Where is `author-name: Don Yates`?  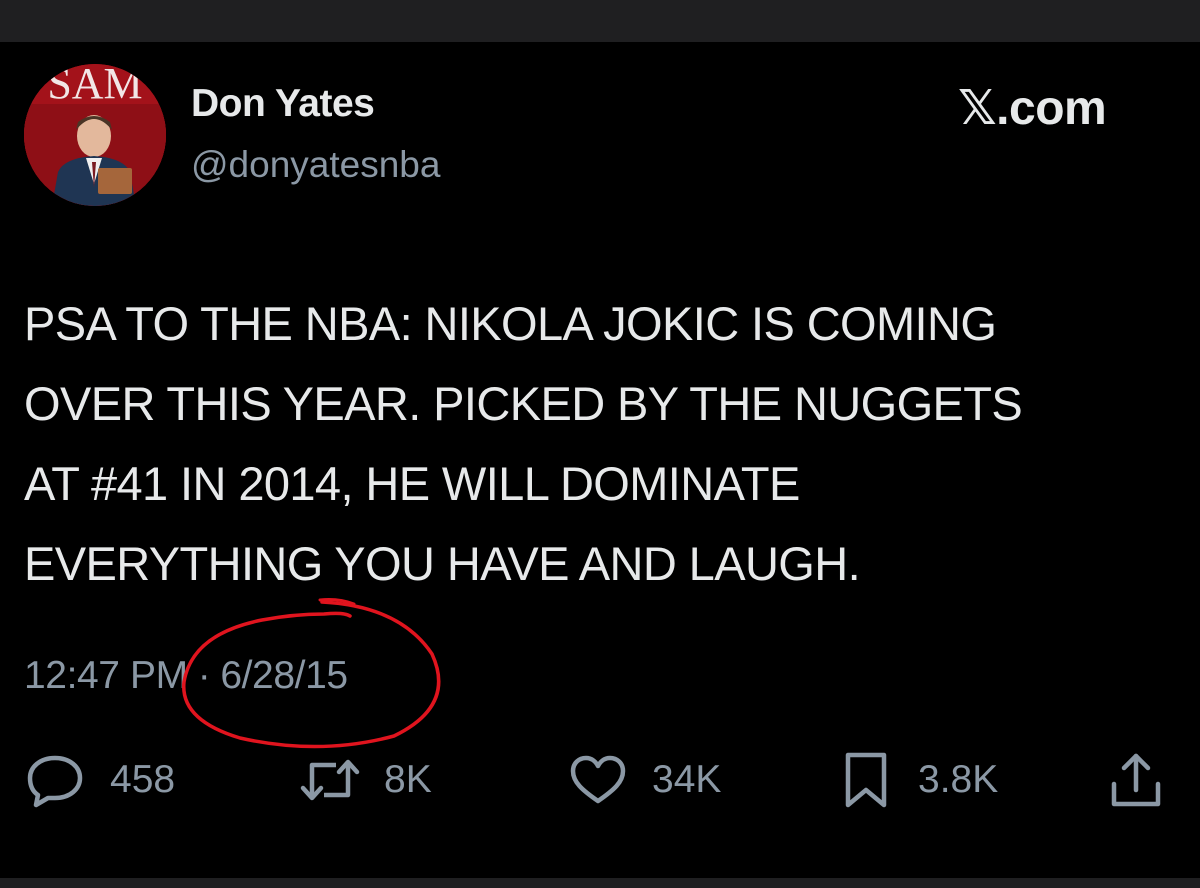
author-name: Don Yates is located at coordinates (283, 104).